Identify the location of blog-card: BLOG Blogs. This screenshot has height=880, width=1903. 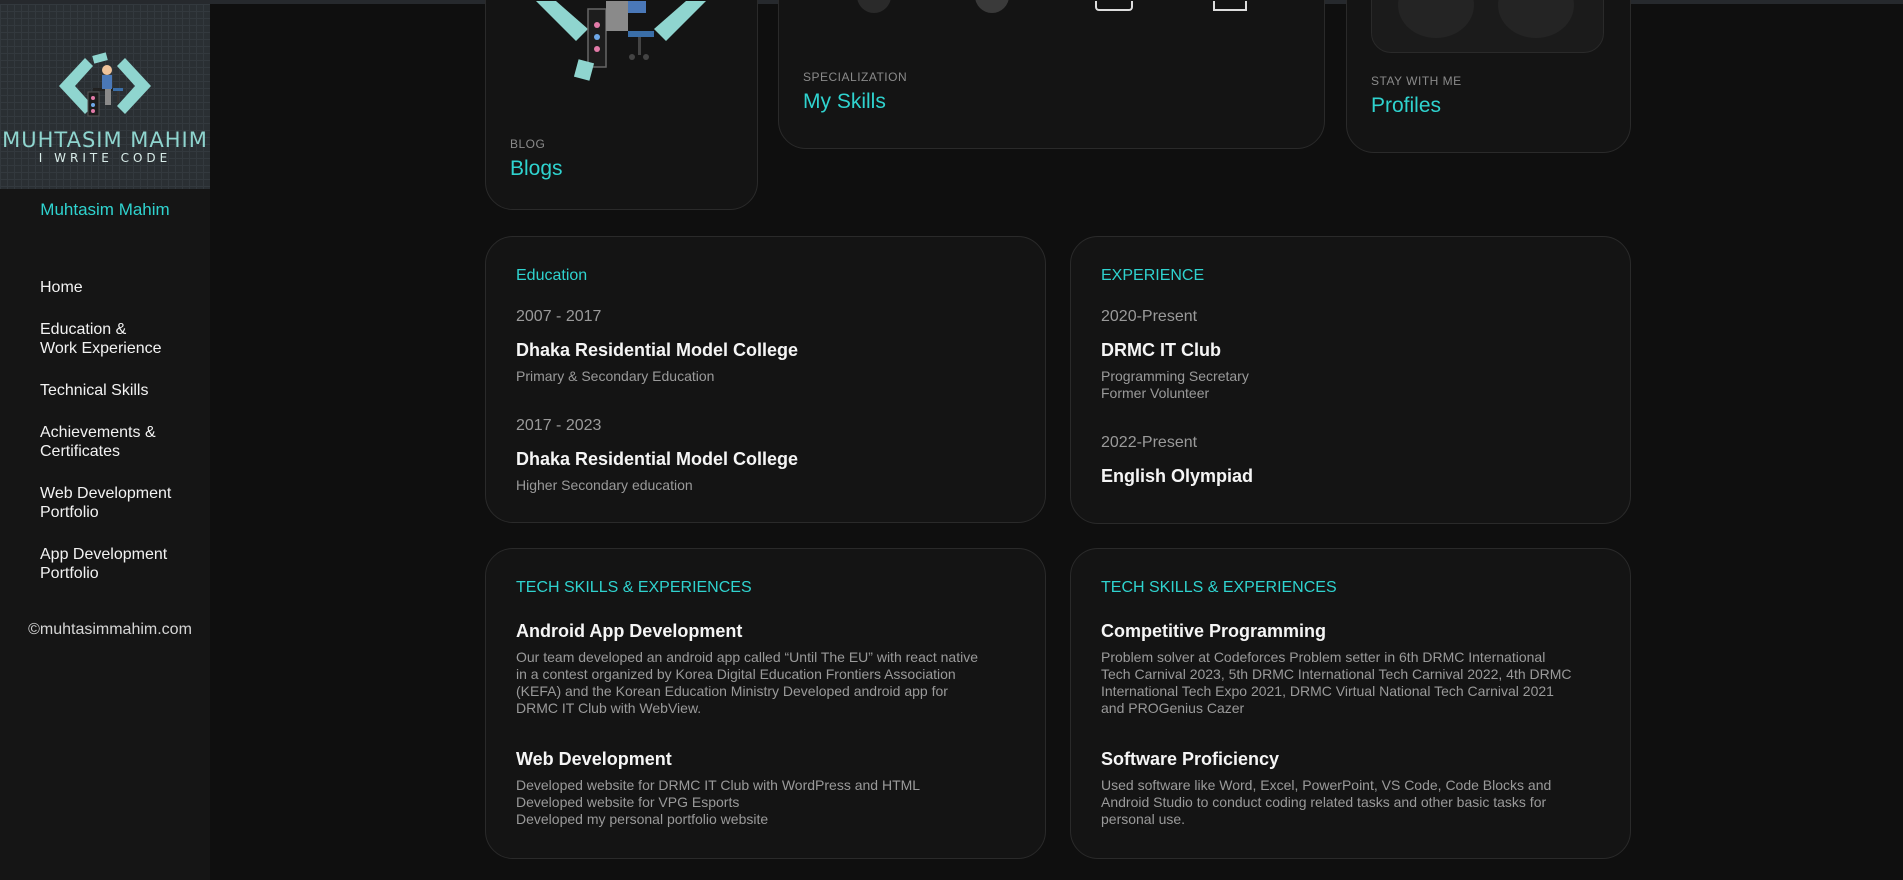
(621, 105).